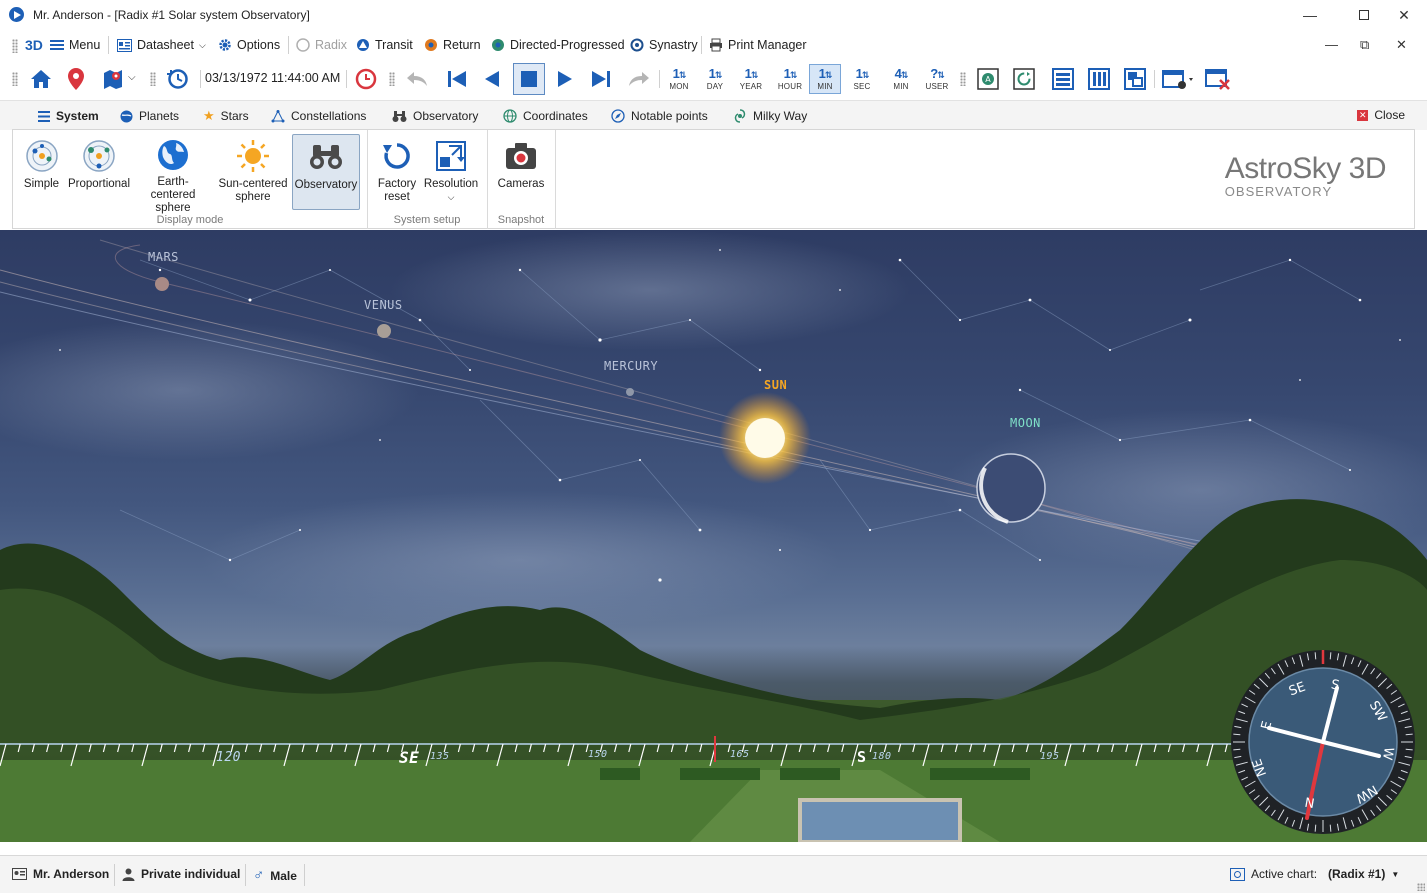 The image size is (1427, 893). What do you see at coordinates (113, 79) in the screenshot?
I see `map-button` at bounding box center [113, 79].